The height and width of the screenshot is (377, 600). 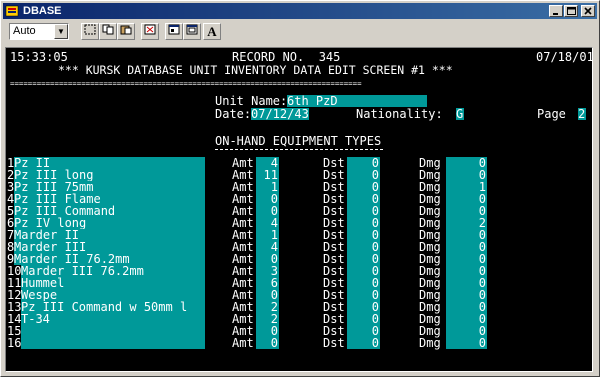 I want to click on dmg-field: 0, so click(x=466, y=343).